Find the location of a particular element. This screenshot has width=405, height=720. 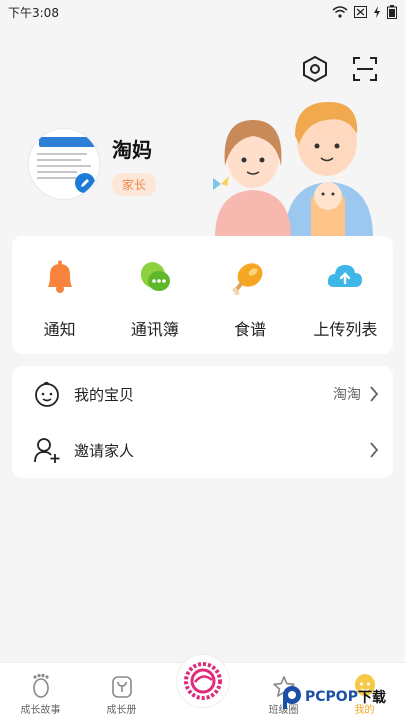

header-actions is located at coordinates (340, 69).